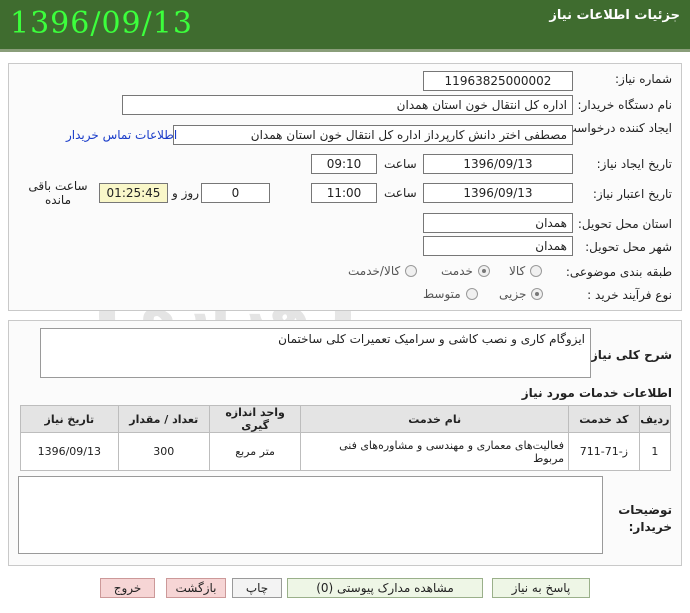 The width and height of the screenshot is (690, 613). Describe the element at coordinates (632, 194) in the screenshot. I see `validity-date-label: تاریخ اعتبار نیاز:` at that location.